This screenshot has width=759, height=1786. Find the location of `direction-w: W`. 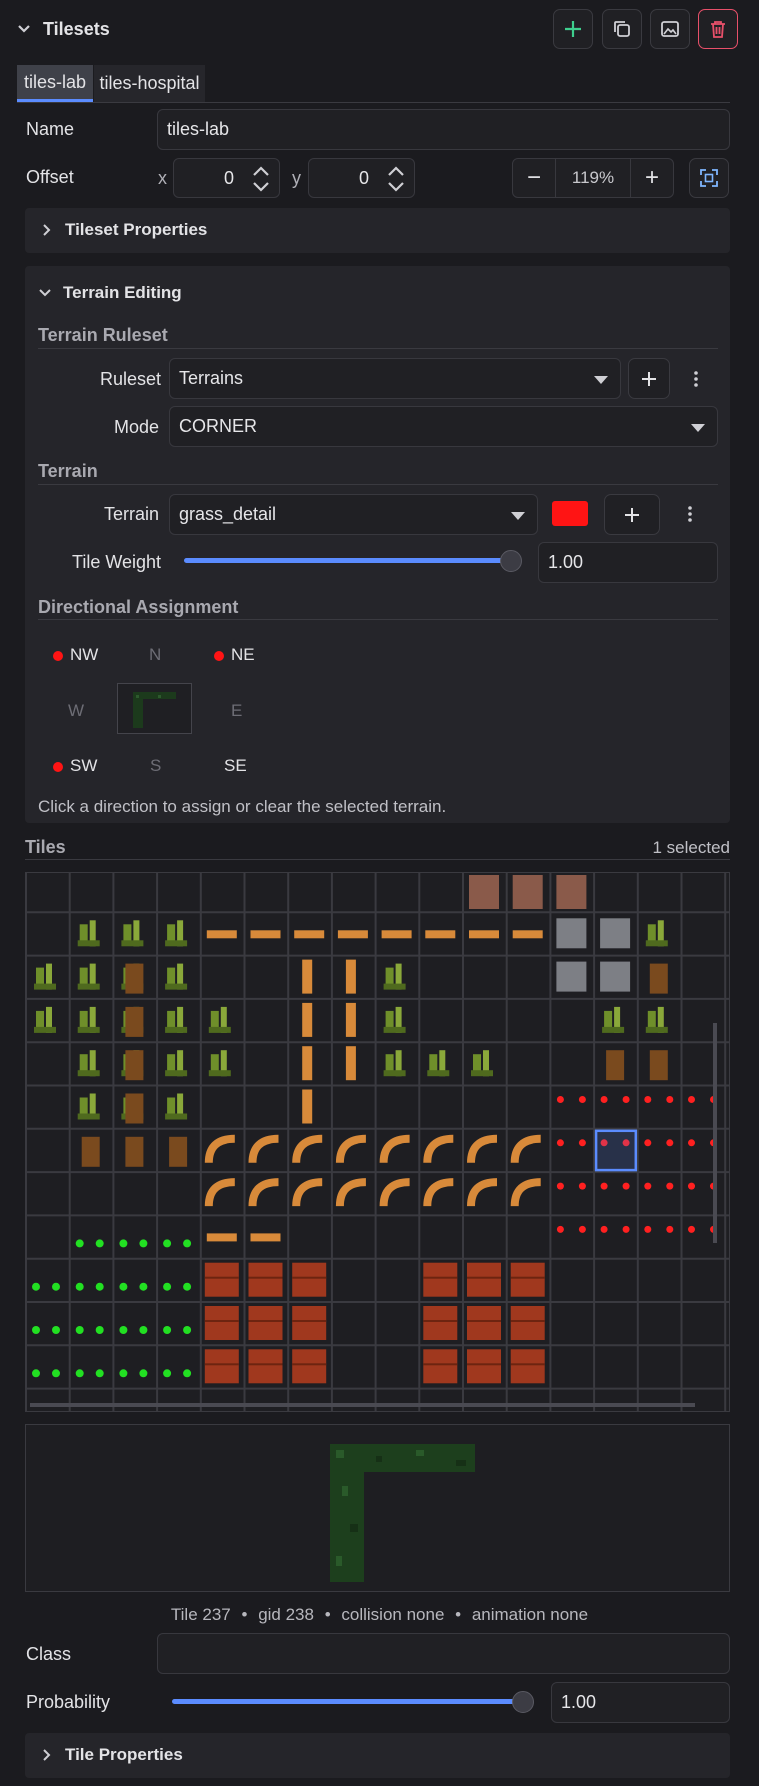

direction-w: W is located at coordinates (76, 711).